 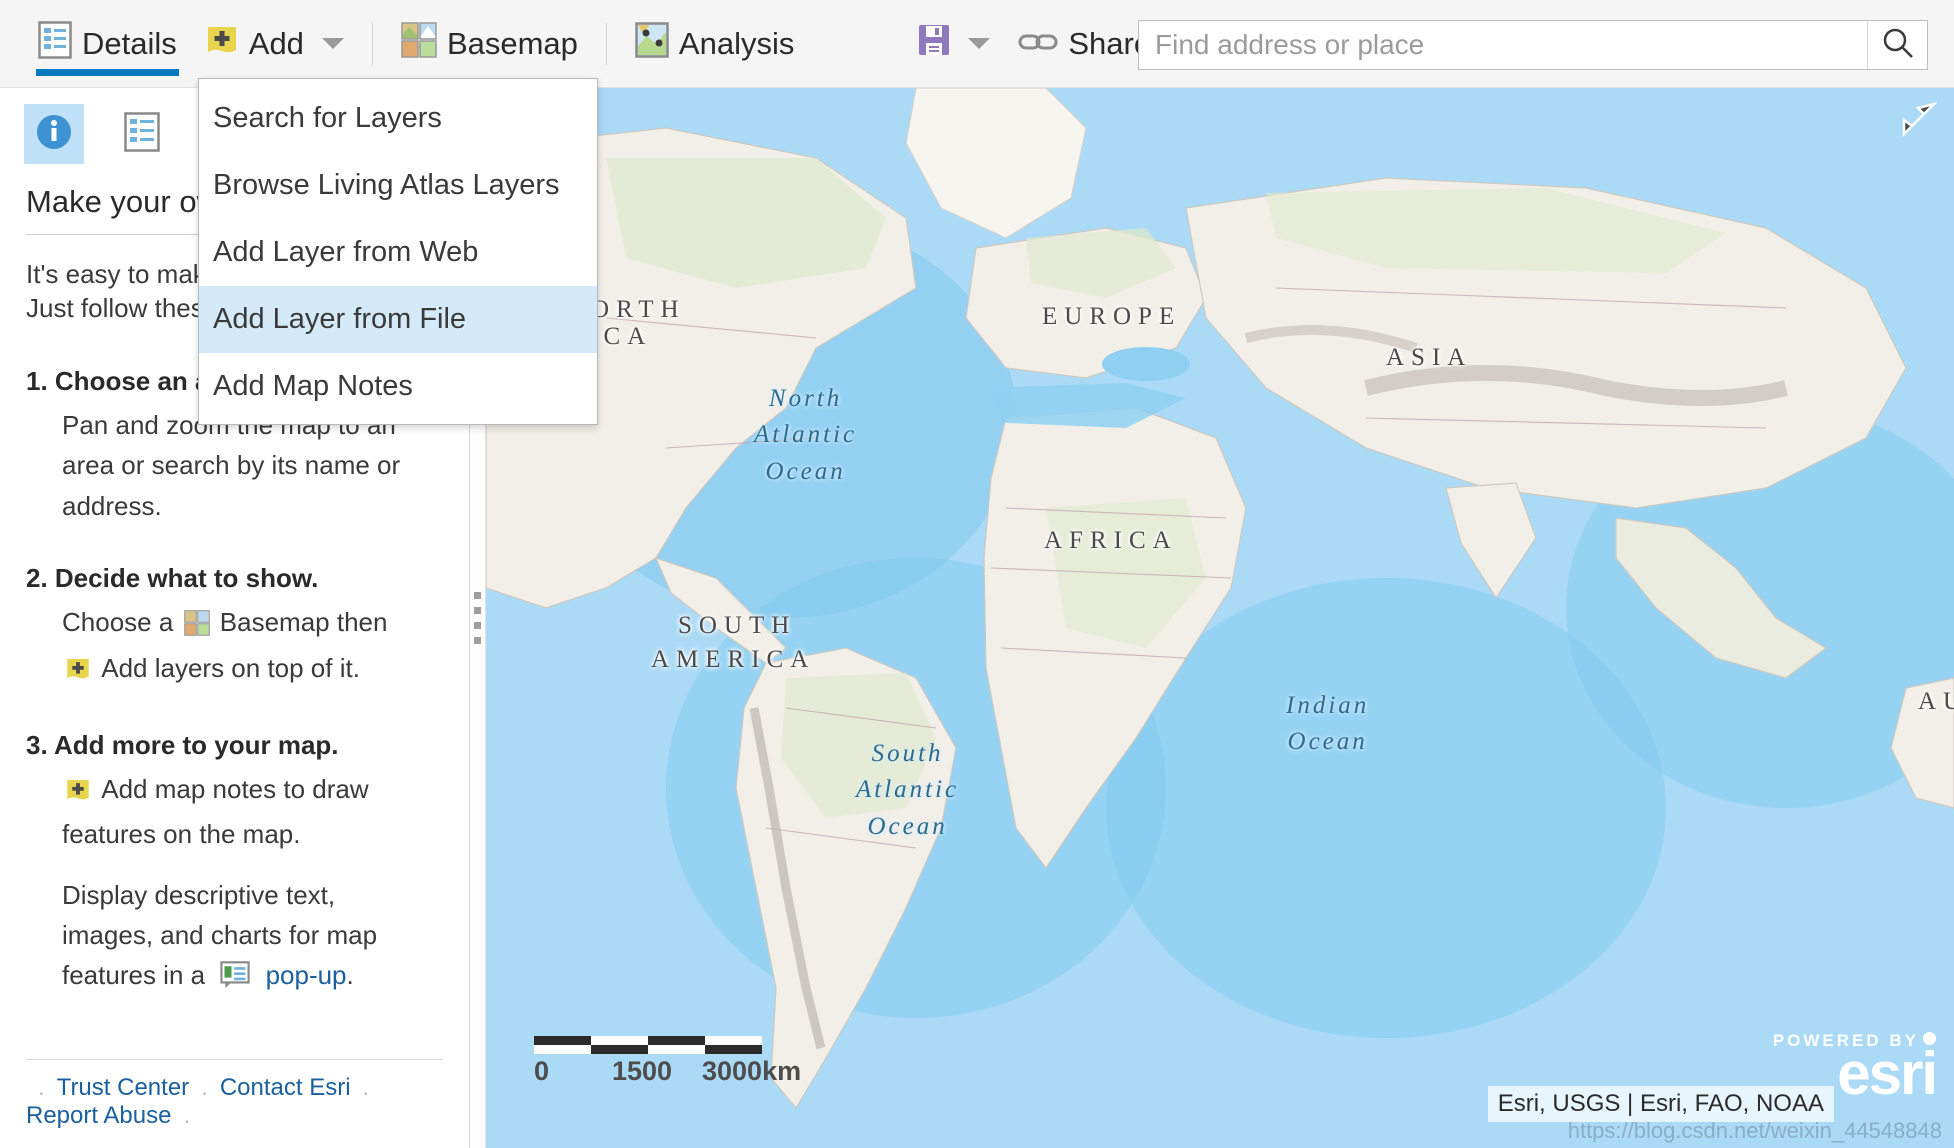 What do you see at coordinates (398, 185) in the screenshot?
I see `menu-item-browse-living-atlas-layers: Browse Living Atlas Layers` at bounding box center [398, 185].